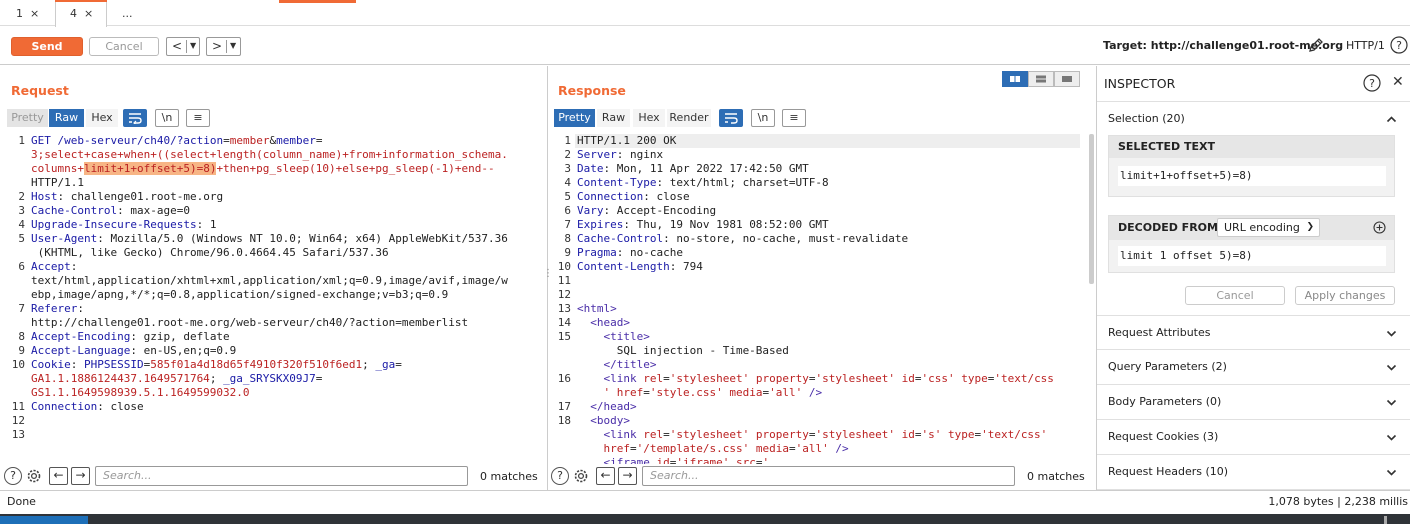 Image resolution: width=1410 pixels, height=524 pixels. Describe the element at coordinates (548, 275) in the screenshot. I see `drag-handle-icon: ⋮` at that location.